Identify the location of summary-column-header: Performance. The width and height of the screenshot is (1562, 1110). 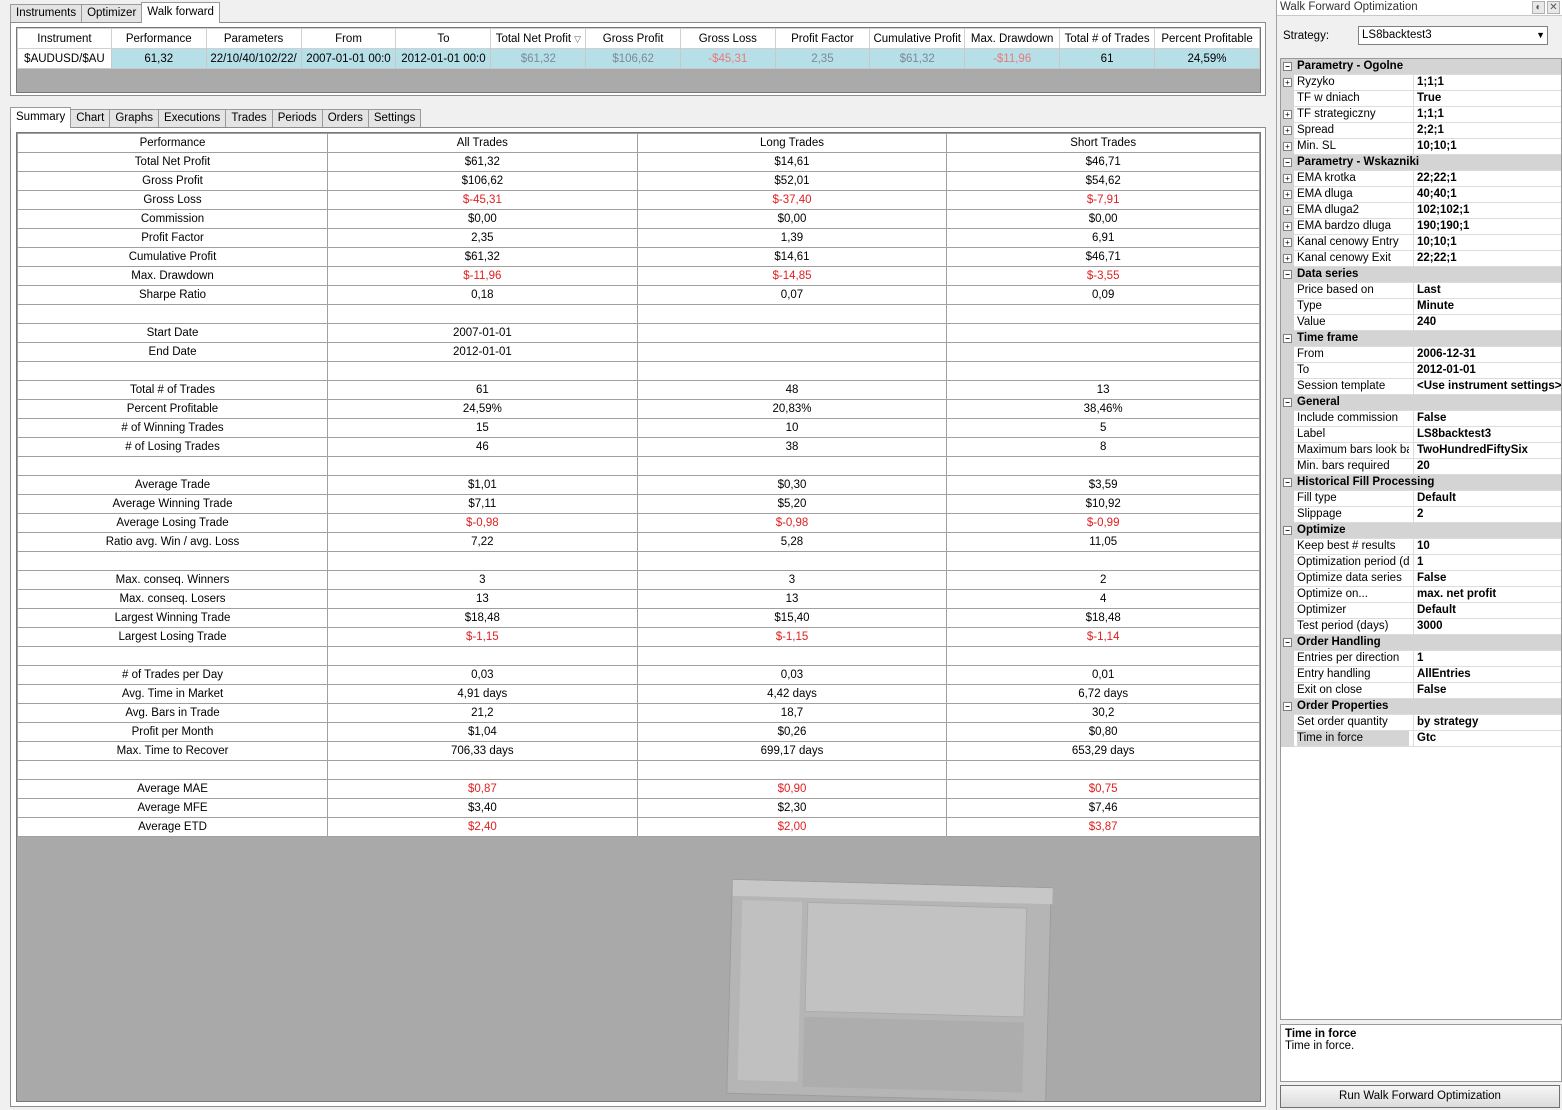
(173, 143).